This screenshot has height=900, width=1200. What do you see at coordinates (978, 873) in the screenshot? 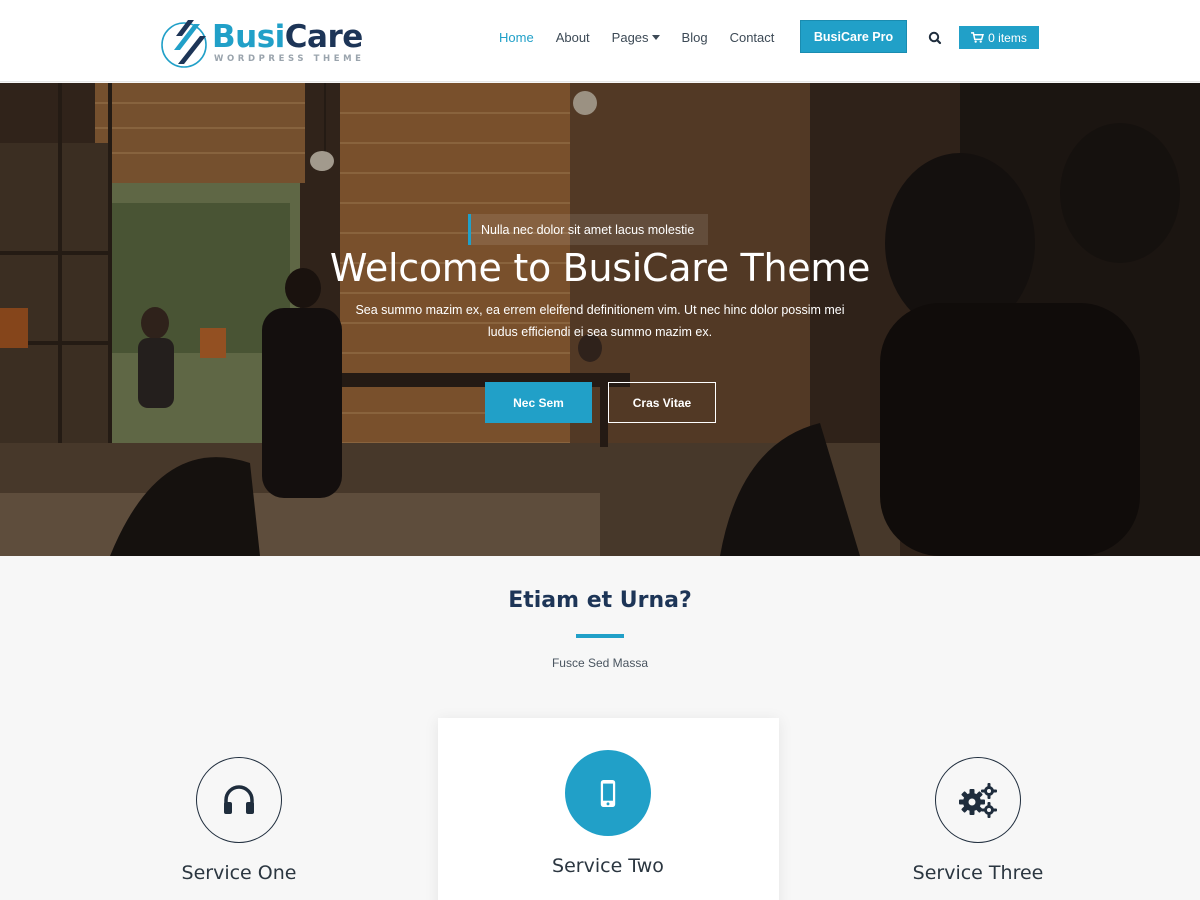
I see `service-three-name: Service Three` at bounding box center [978, 873].